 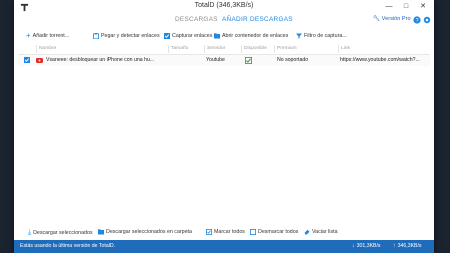 What do you see at coordinates (255, 36) in the screenshot?
I see `open-links-container-label: Abrir contenedor de enlaces` at bounding box center [255, 36].